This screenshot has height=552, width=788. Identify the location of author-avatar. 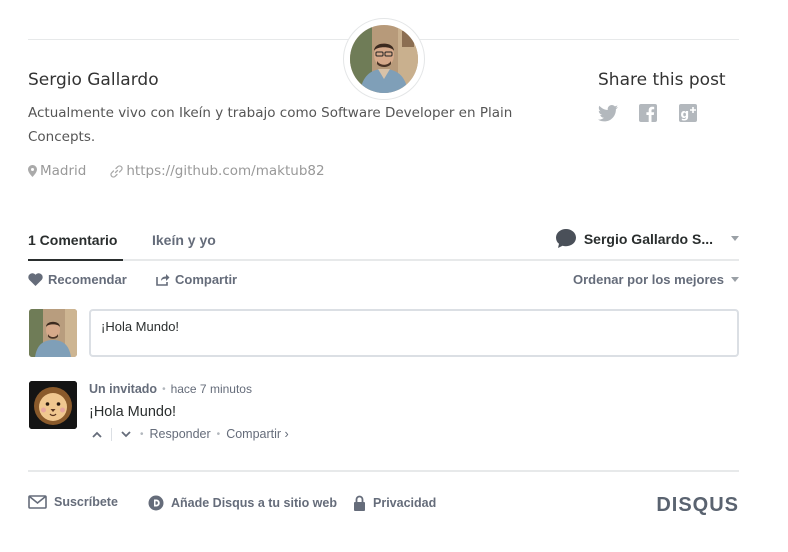
(384, 59).